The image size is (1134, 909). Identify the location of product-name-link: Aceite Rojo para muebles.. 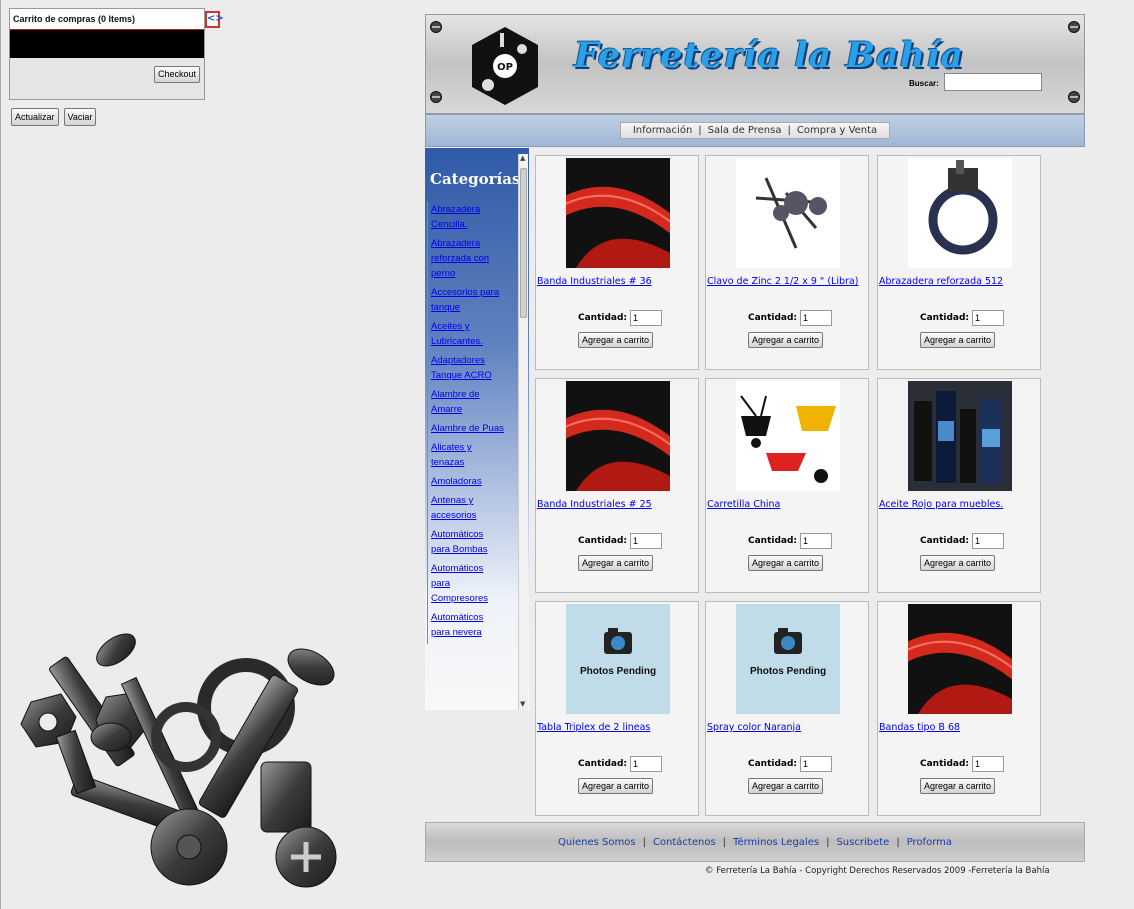
(941, 504).